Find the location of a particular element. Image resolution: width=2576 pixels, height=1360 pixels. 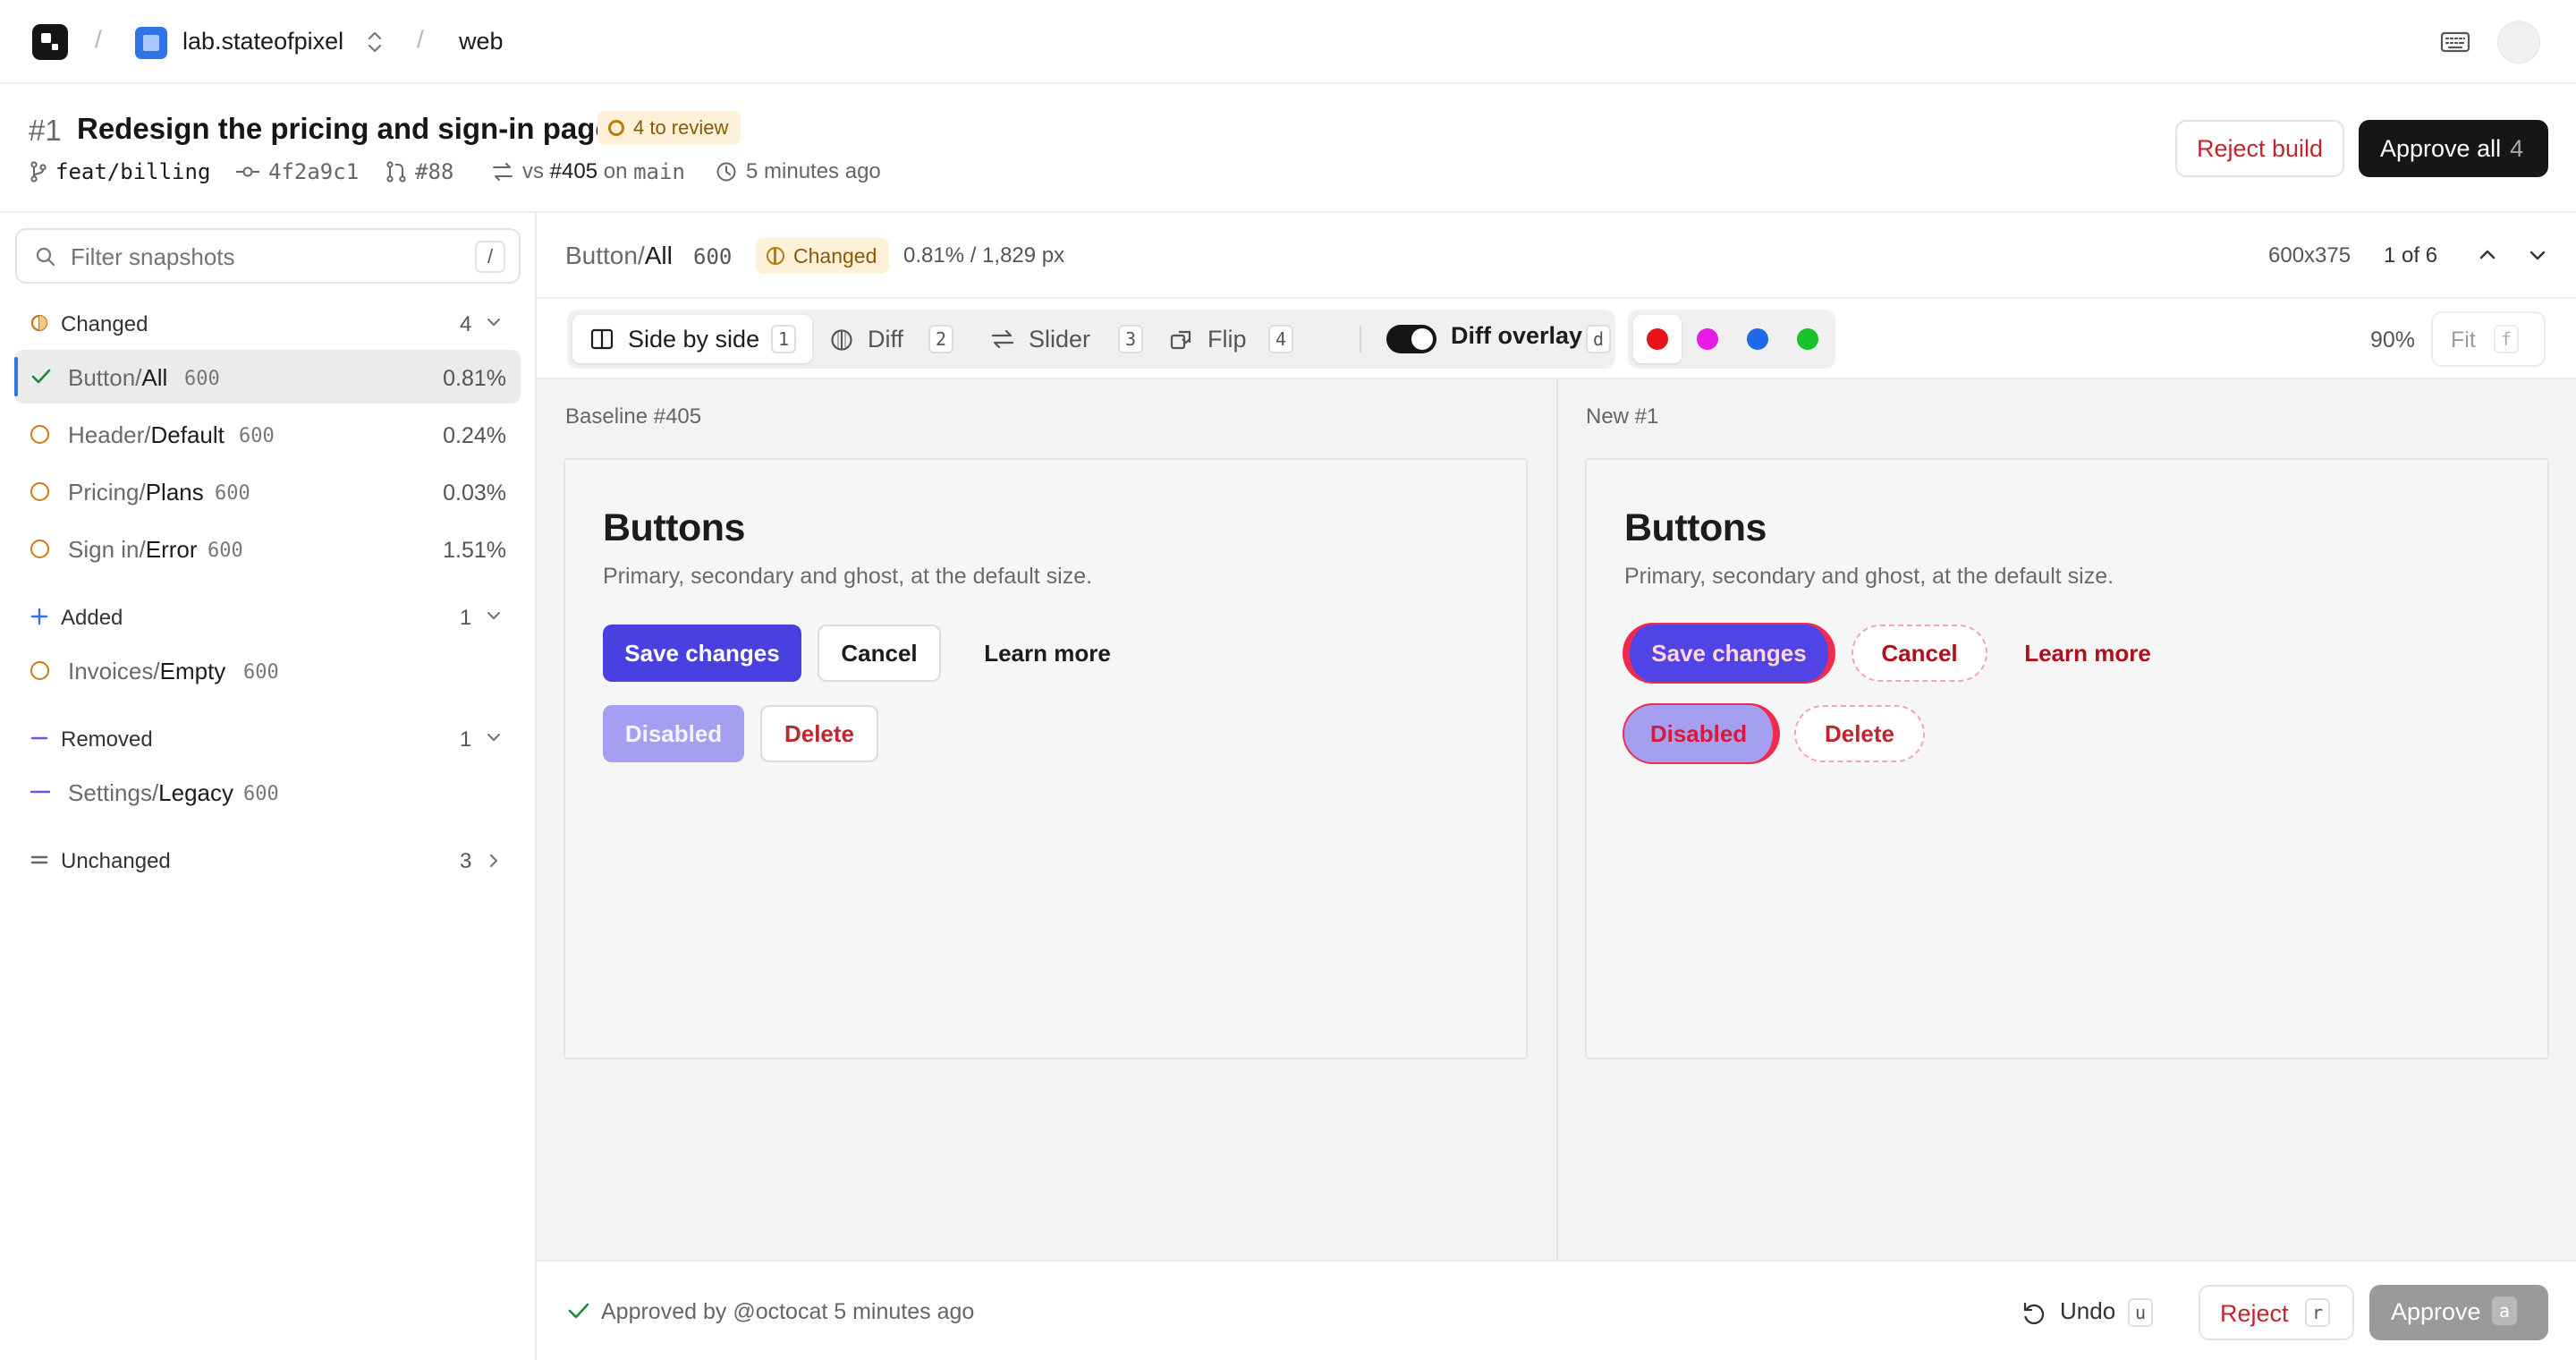

group-added: Added 1 is located at coordinates (267, 616).